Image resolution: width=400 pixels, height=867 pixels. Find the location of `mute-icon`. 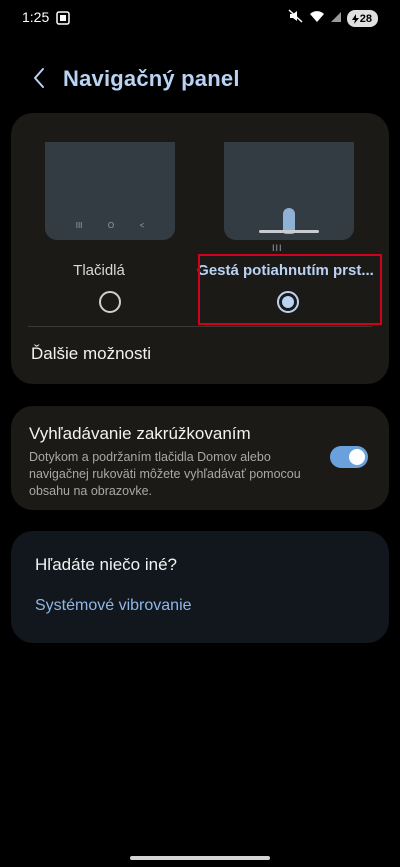

mute-icon is located at coordinates (296, 18).